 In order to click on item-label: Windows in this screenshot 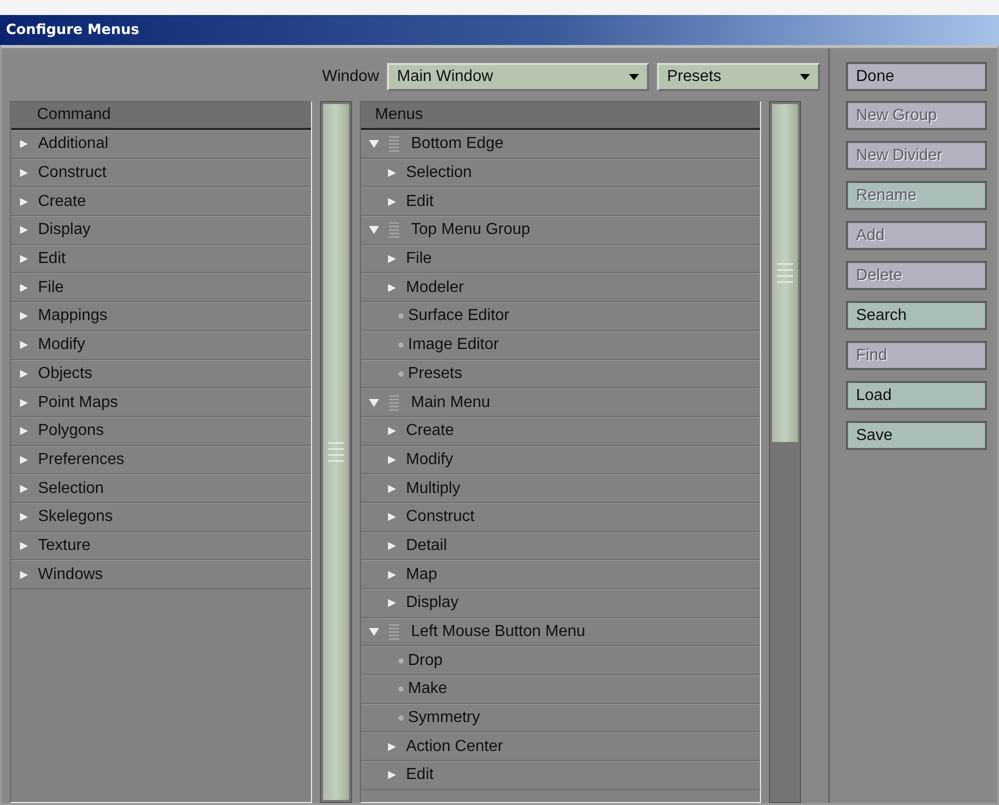, I will do `click(70, 574)`.